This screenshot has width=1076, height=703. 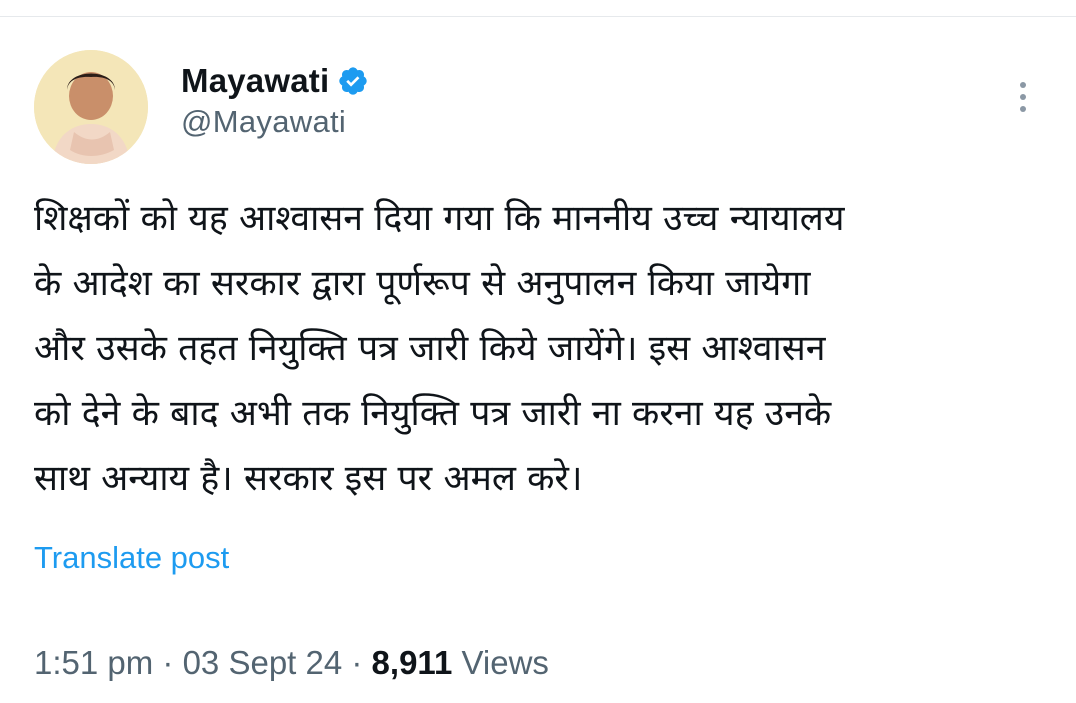 What do you see at coordinates (93, 662) in the screenshot?
I see `tweet-time: 1:51 pm` at bounding box center [93, 662].